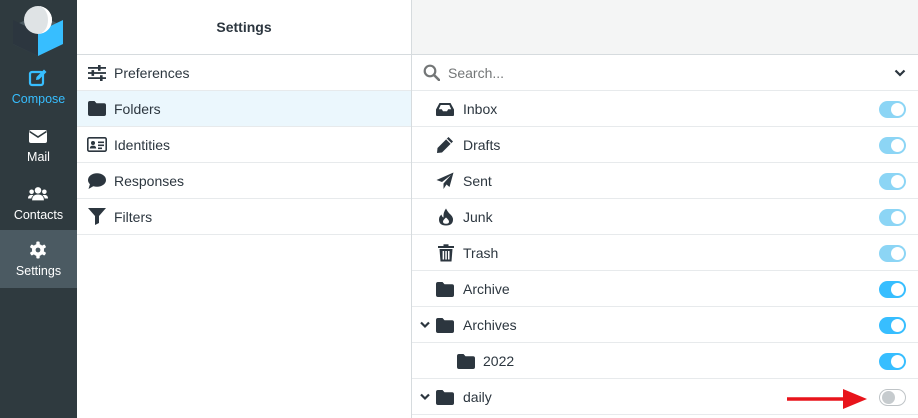 The height and width of the screenshot is (418, 918). I want to click on nav-settings: Settings, so click(38, 259).